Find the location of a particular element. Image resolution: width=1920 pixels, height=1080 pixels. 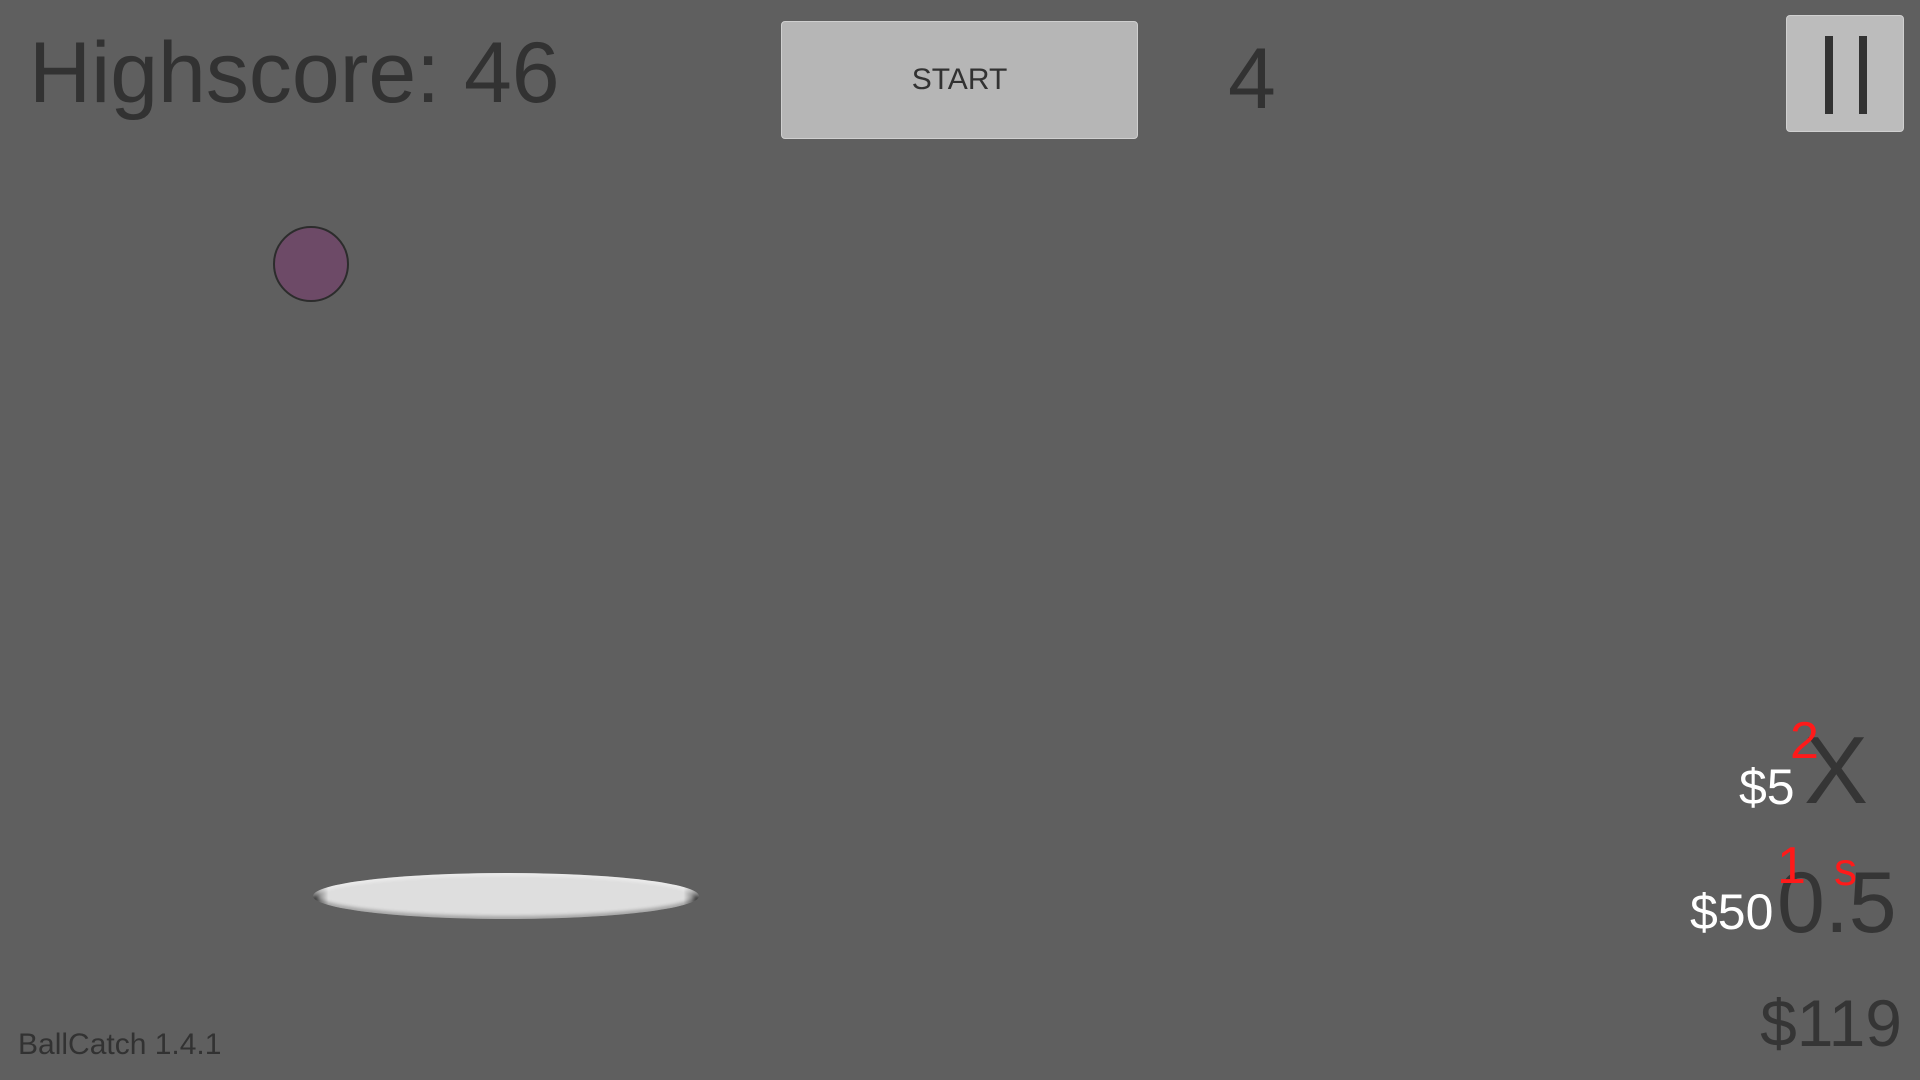

slowmo-powerup: $50 0.5 1 s is located at coordinates (1792, 895).